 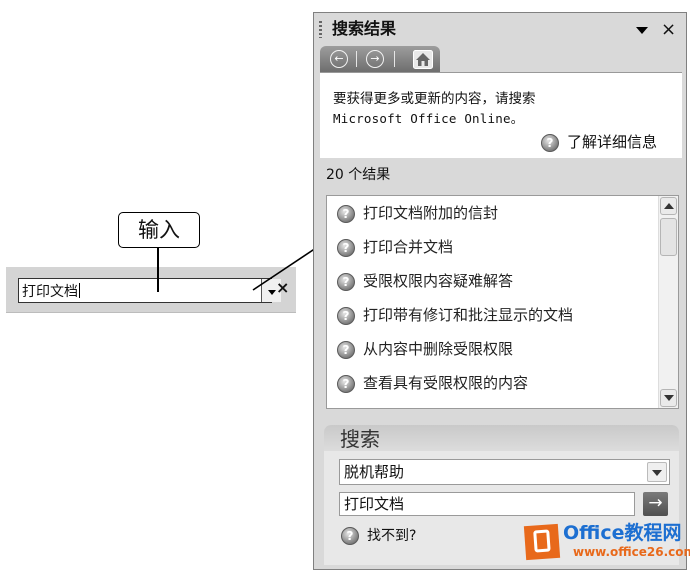 I want to click on input-callout: 输入, so click(x=159, y=230).